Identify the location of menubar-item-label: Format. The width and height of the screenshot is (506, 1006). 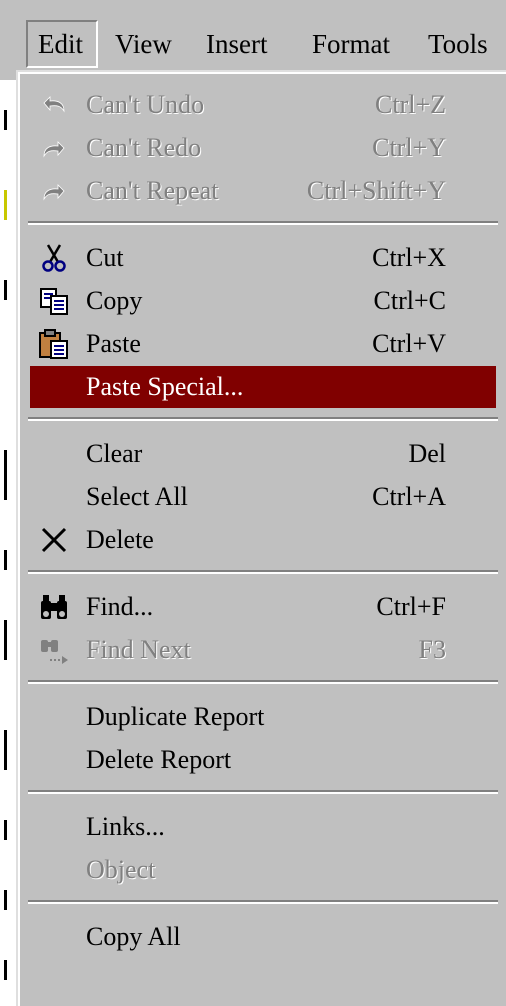
(351, 44).